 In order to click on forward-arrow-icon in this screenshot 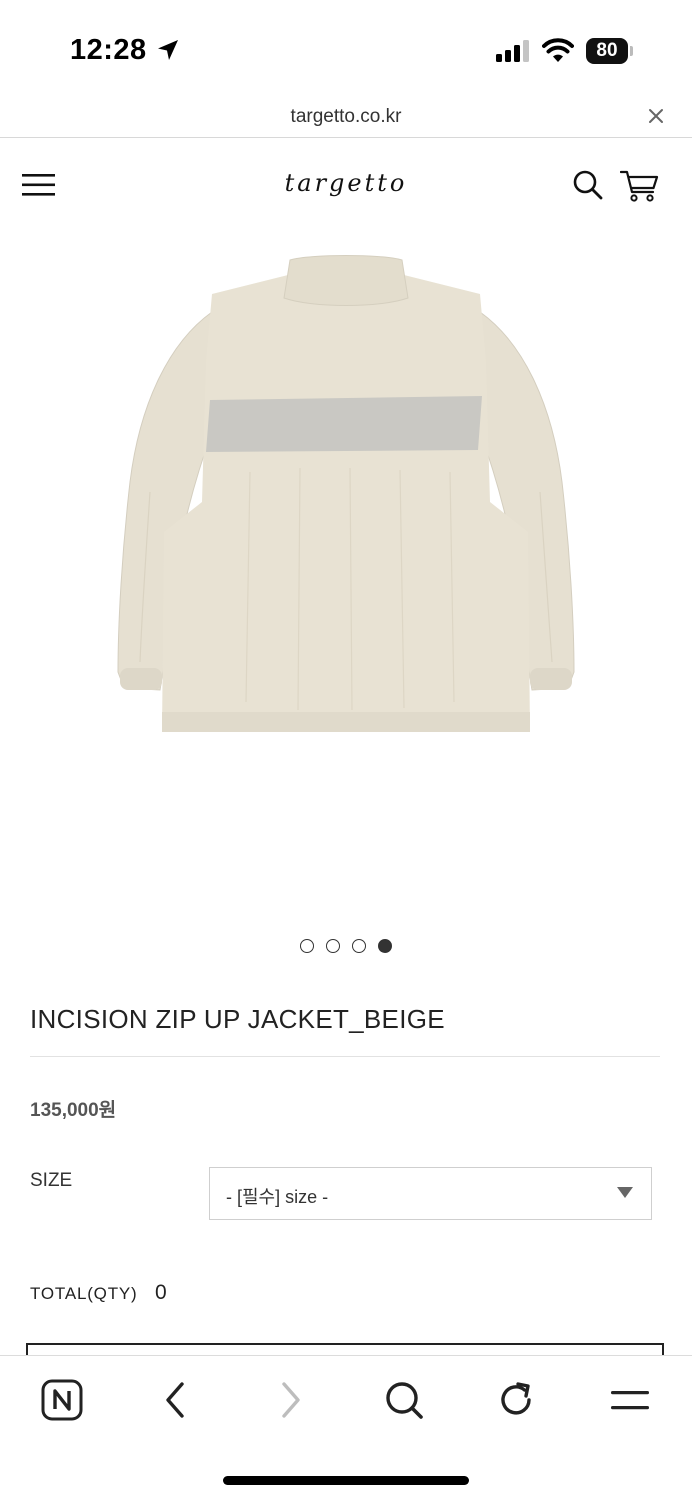, I will do `click(290, 1400)`.